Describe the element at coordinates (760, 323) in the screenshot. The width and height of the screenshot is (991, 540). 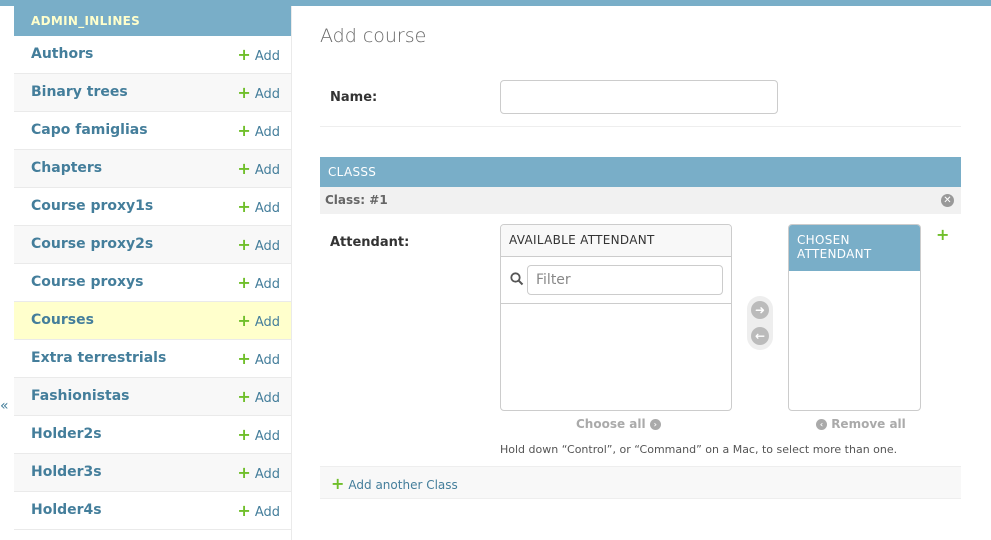
I see `chooser-arrows: ➜ ←` at that location.